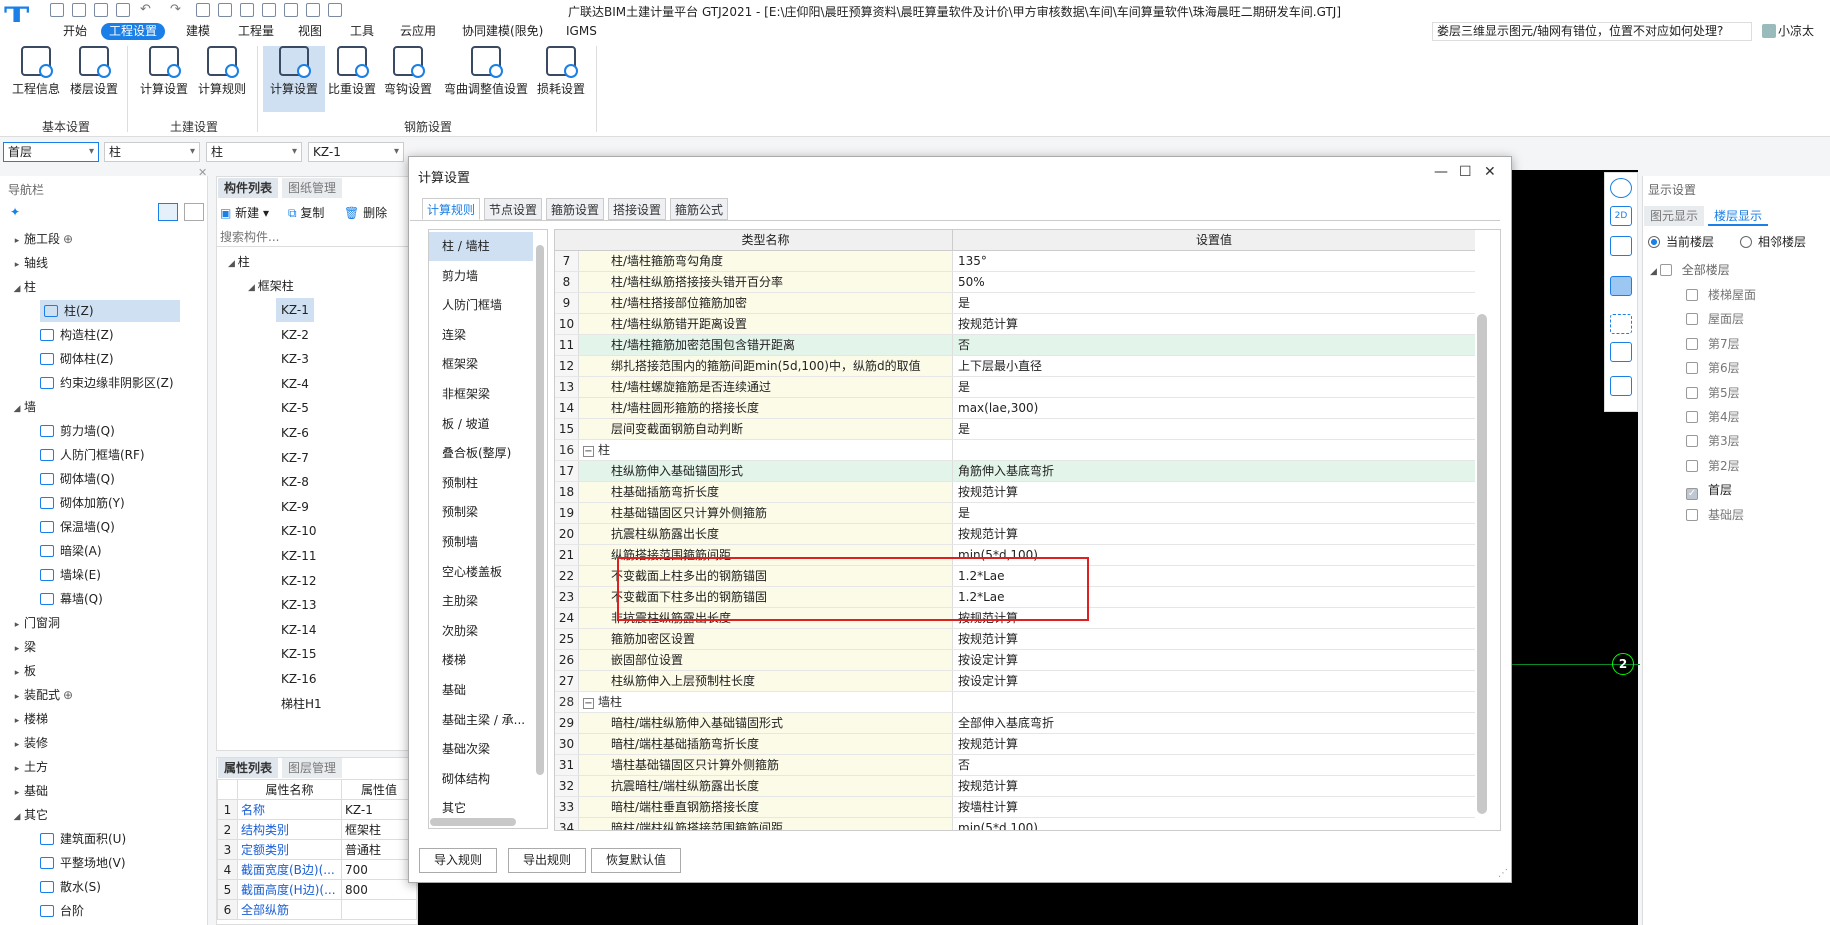 The image size is (1830, 925). What do you see at coordinates (1690, 270) in the screenshot?
I see `all-floors-checkbox: ◢ 全部楼层` at bounding box center [1690, 270].